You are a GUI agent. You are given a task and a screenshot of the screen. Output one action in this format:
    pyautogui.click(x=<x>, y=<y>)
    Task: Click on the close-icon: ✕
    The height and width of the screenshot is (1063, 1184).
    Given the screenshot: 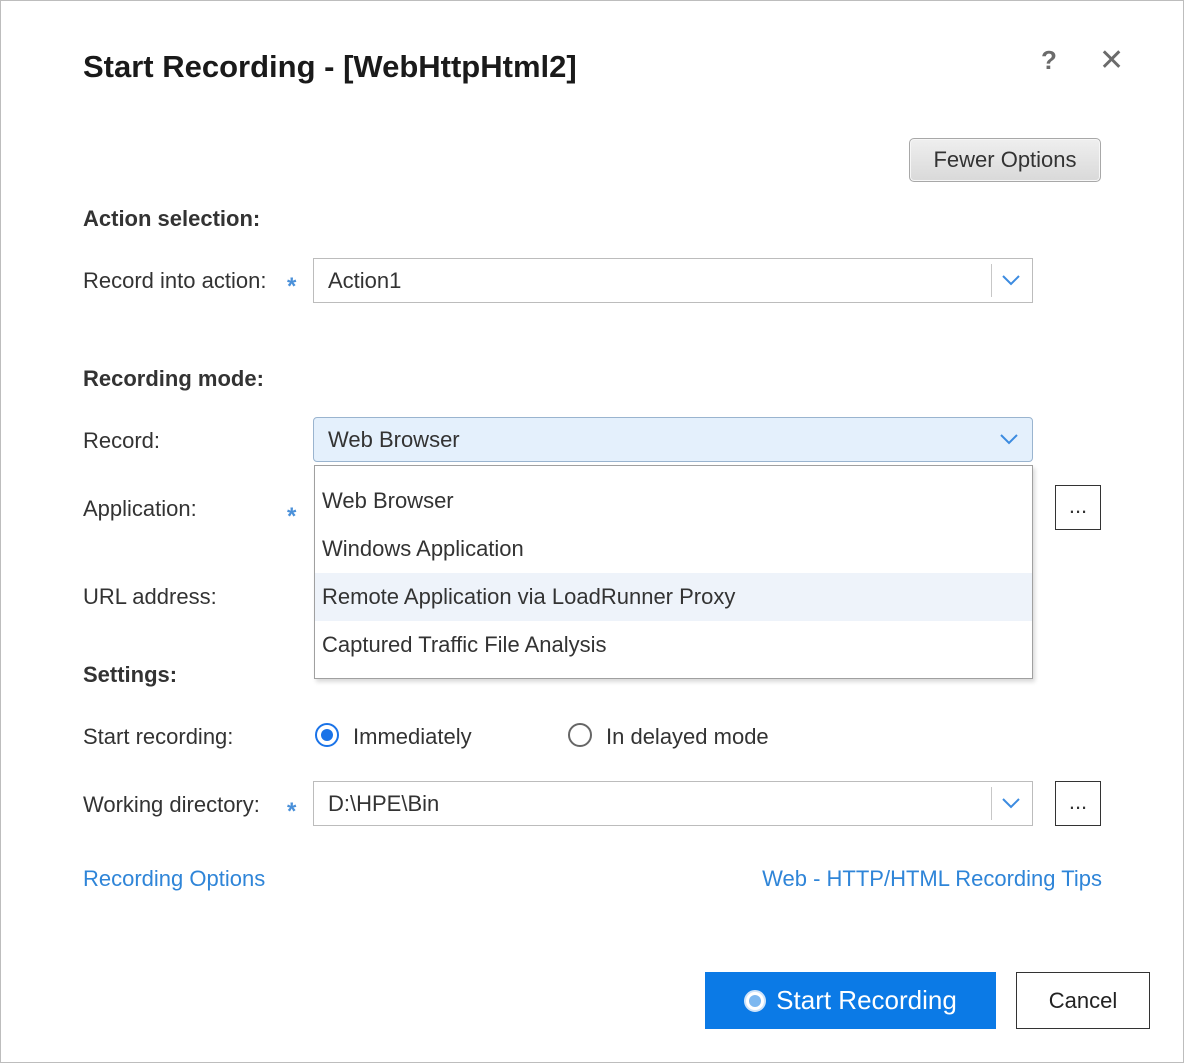 What is the action you would take?
    pyautogui.click(x=1111, y=60)
    